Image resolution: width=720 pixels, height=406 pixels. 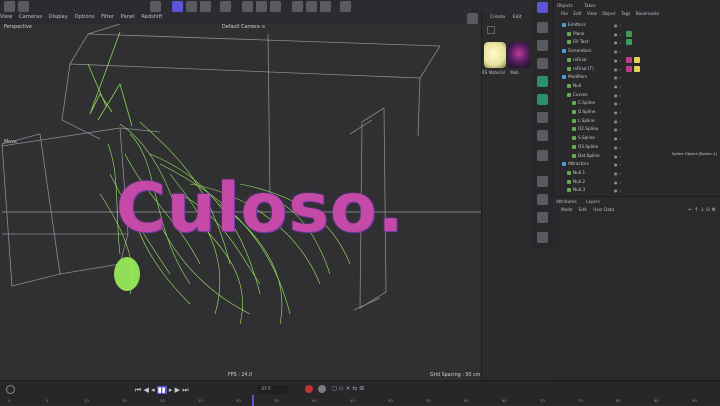 I want to click on toolstrip-generator-icon, so click(x=542, y=45).